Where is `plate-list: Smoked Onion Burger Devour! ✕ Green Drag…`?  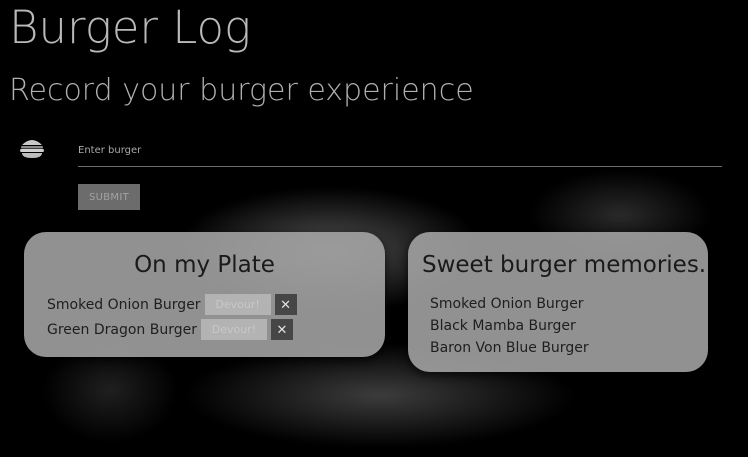
plate-list: Smoked Onion Burger Devour! ✕ Green Drag… is located at coordinates (172, 317).